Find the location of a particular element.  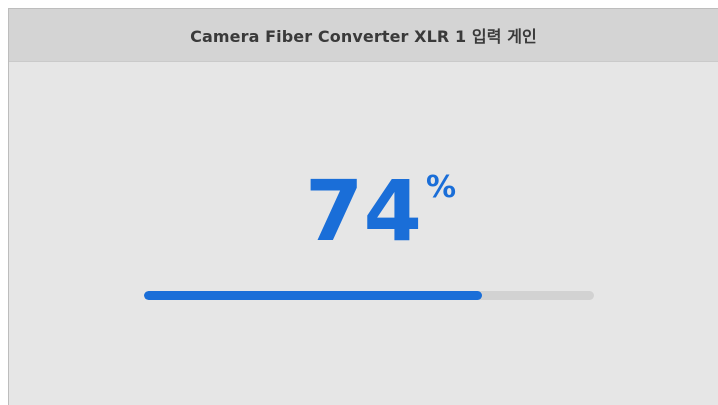

dialog-header: Camera Fiber Converter XLR 1 입력 게인 is located at coordinates (363, 35).